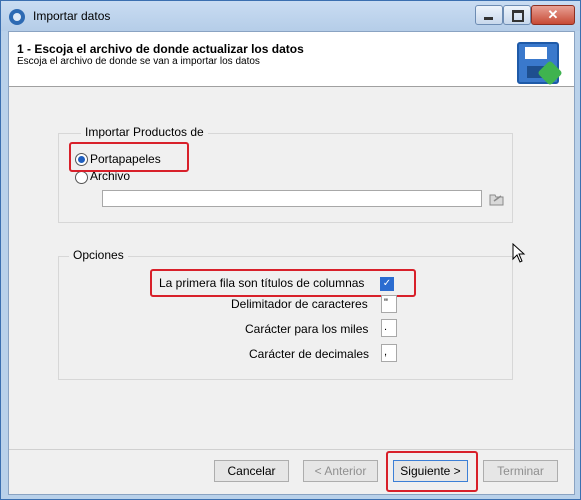  I want to click on previous-button: < Anterior, so click(340, 471).